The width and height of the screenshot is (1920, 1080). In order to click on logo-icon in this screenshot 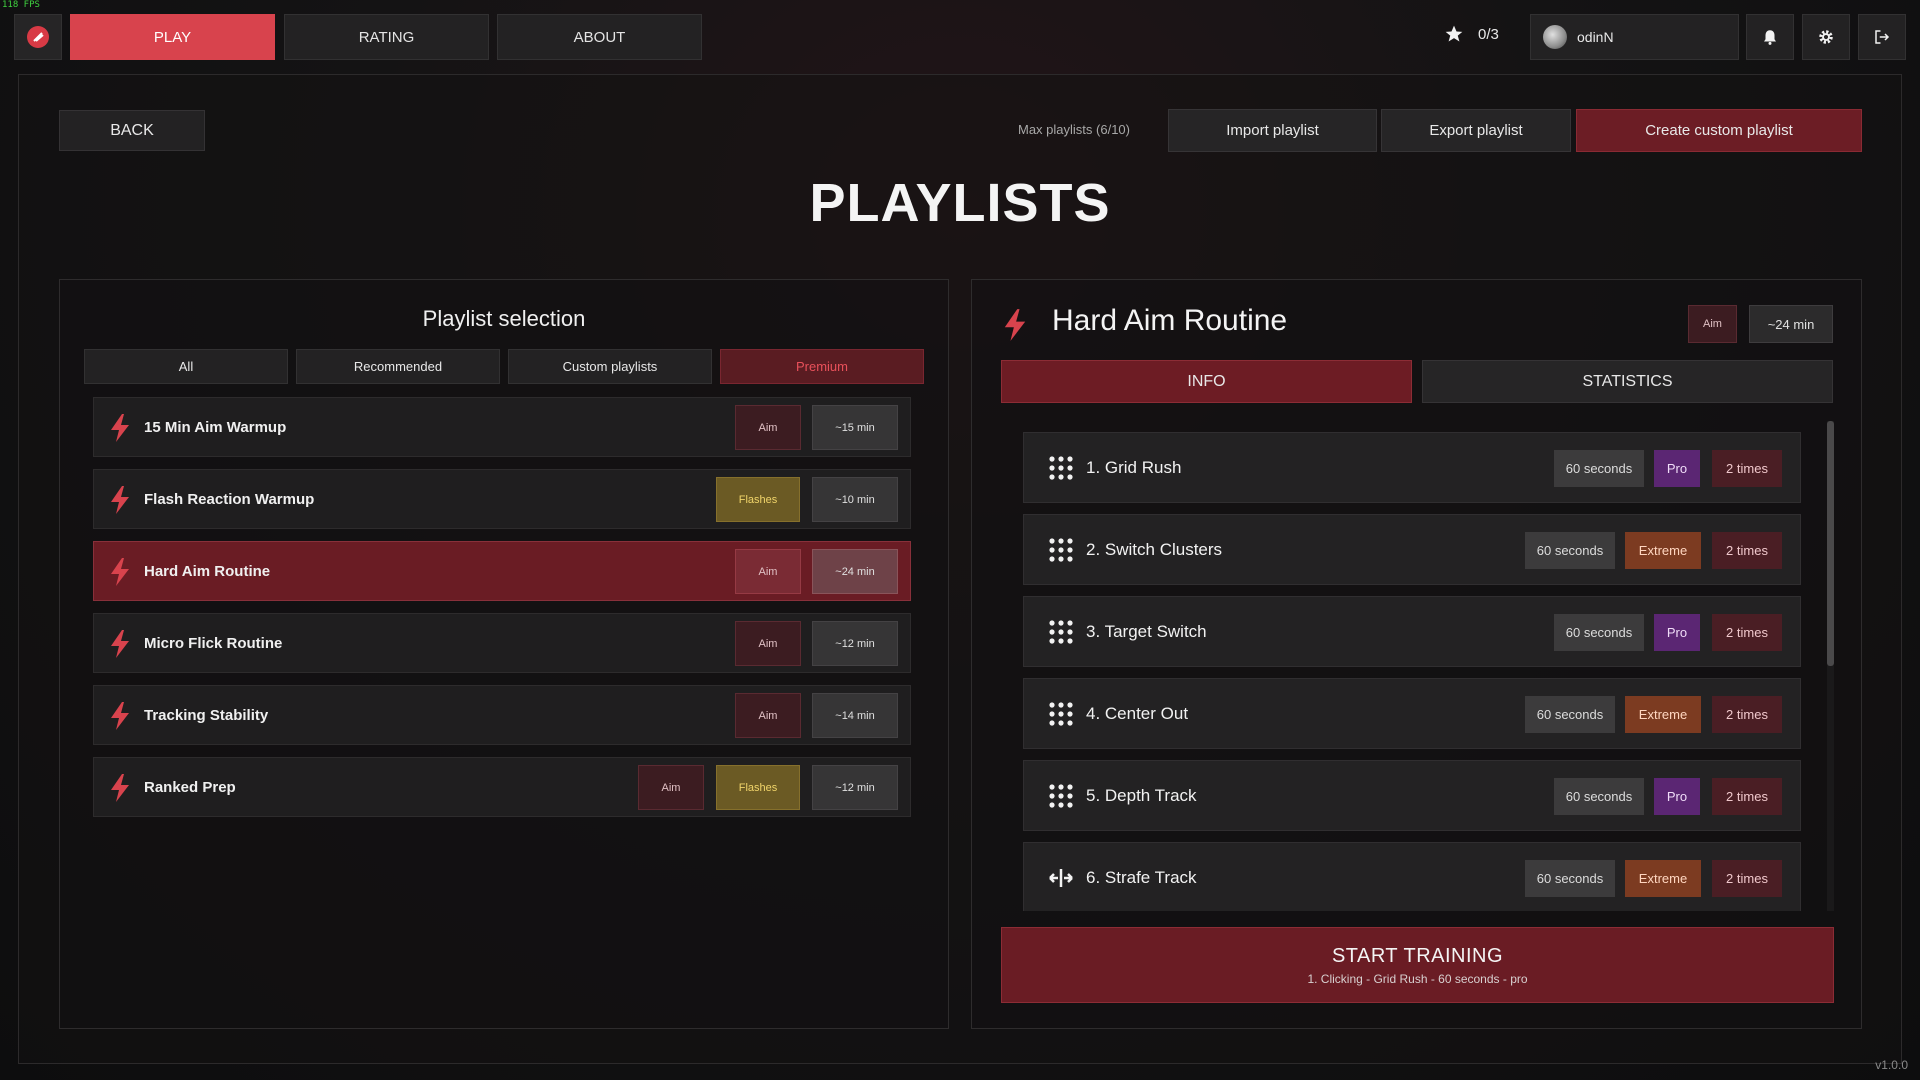, I will do `click(38, 37)`.